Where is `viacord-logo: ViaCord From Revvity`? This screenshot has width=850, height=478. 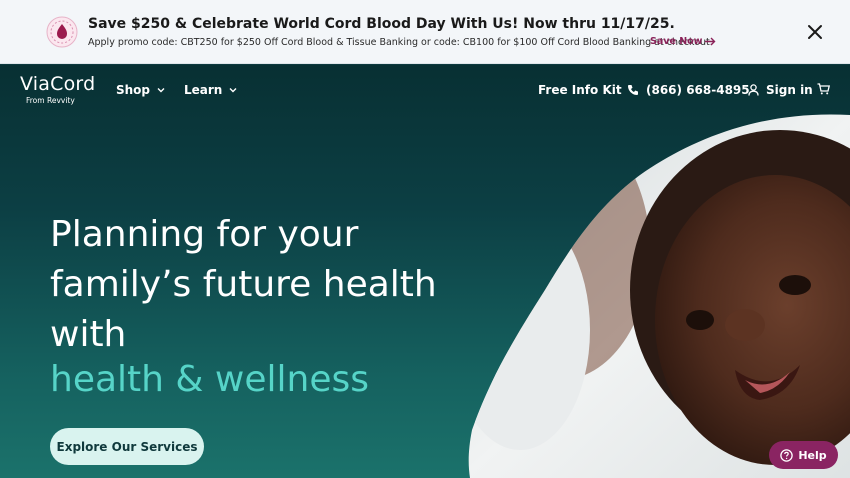 viacord-logo: ViaCord From Revvity is located at coordinates (57, 89).